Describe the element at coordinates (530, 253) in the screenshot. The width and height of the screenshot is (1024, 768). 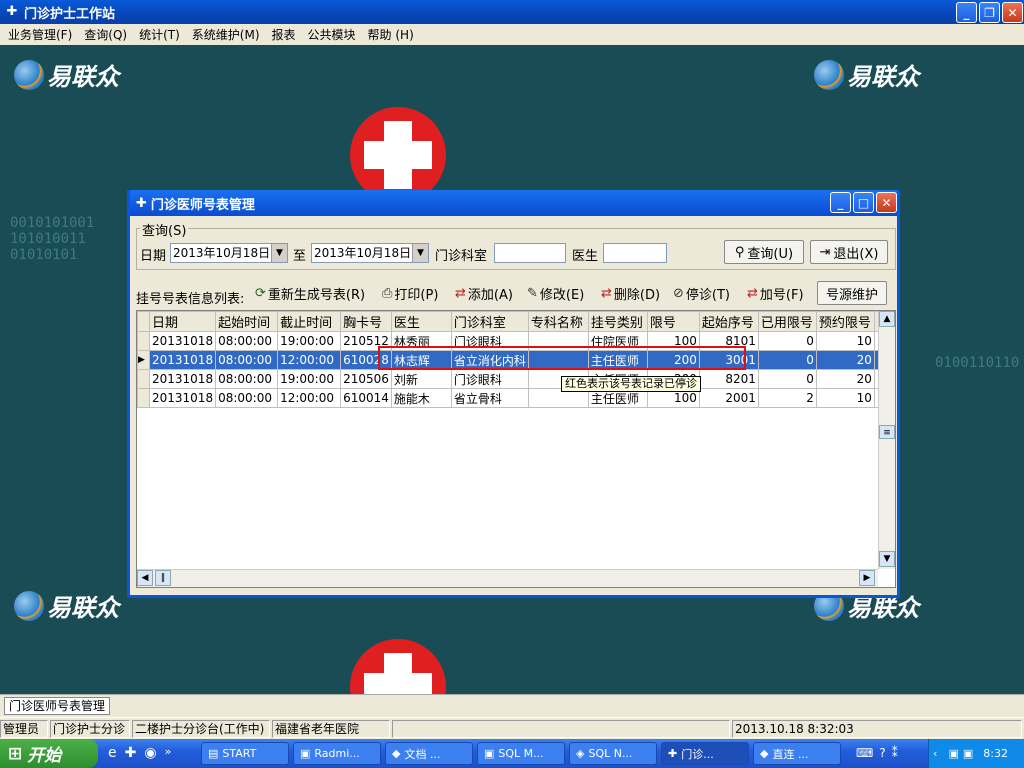
I see `dept-input` at that location.